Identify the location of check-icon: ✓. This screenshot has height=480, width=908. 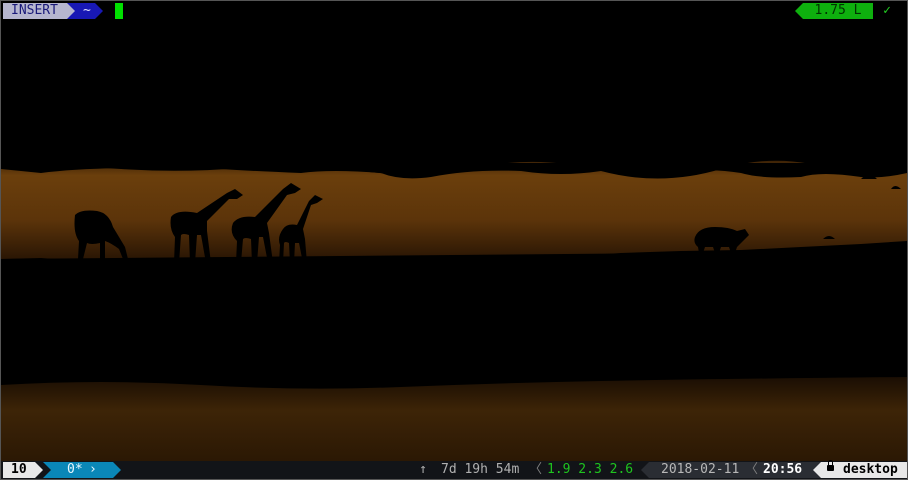
(887, 11).